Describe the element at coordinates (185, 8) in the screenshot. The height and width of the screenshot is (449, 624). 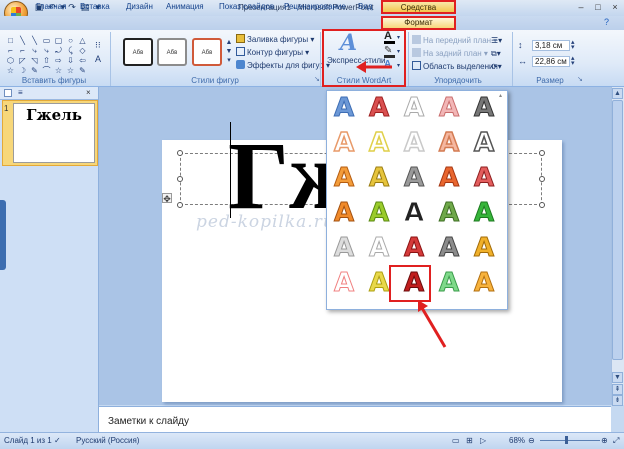
I see `tab-animation: Анимация` at that location.